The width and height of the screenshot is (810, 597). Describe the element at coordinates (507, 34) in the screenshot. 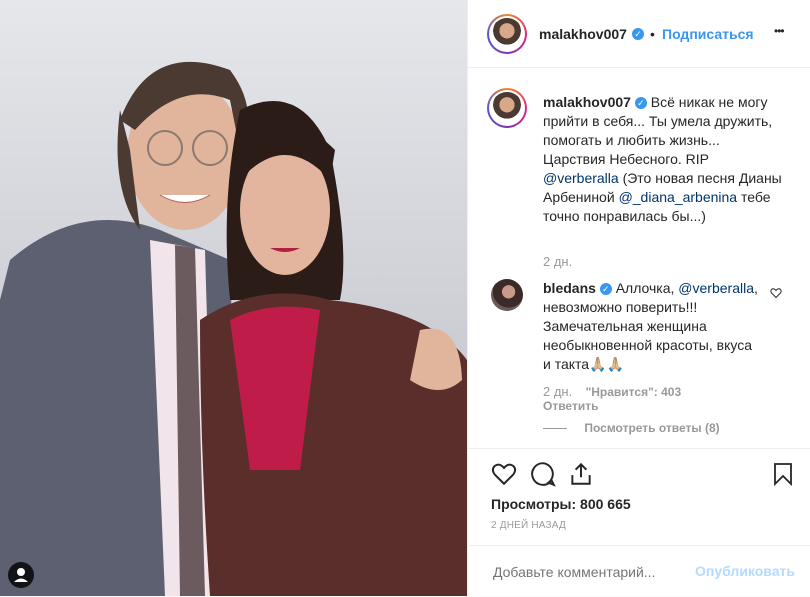

I see `author-avatar` at that location.